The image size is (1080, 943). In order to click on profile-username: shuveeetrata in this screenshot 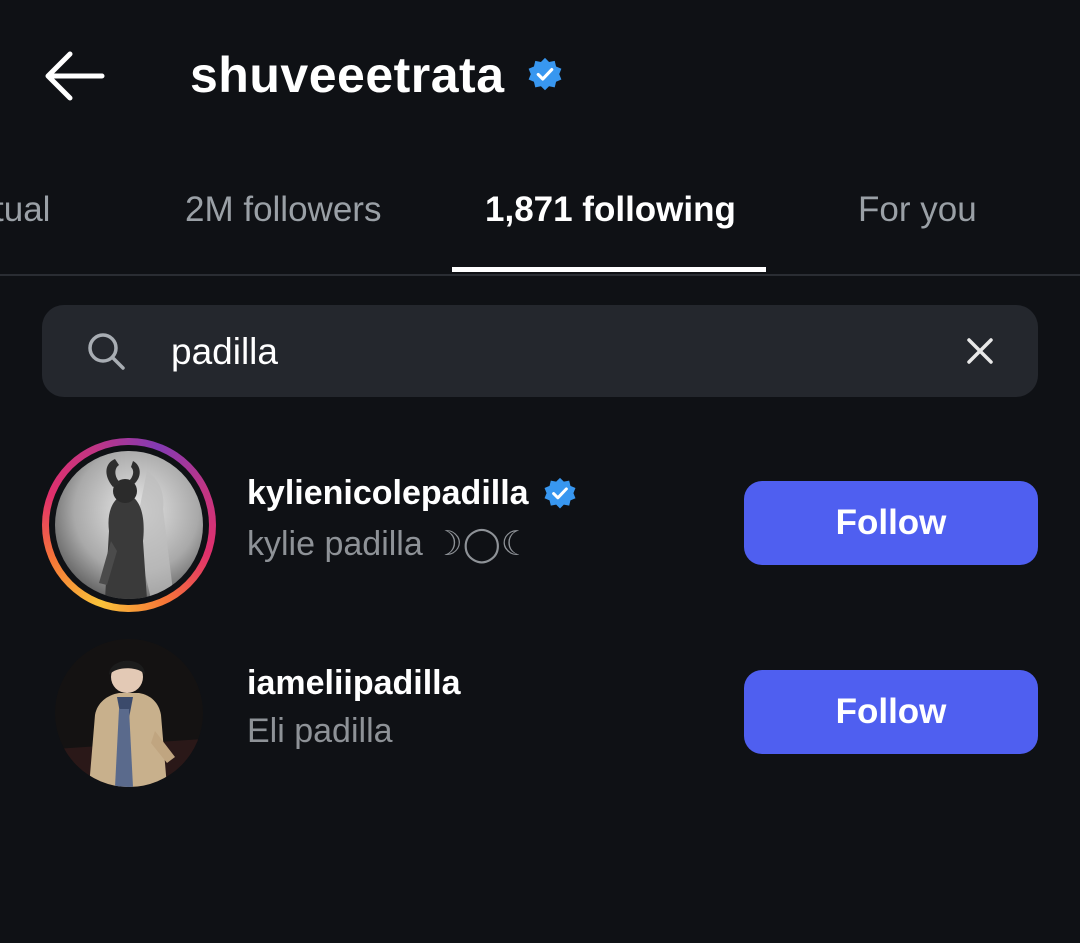, I will do `click(347, 75)`.